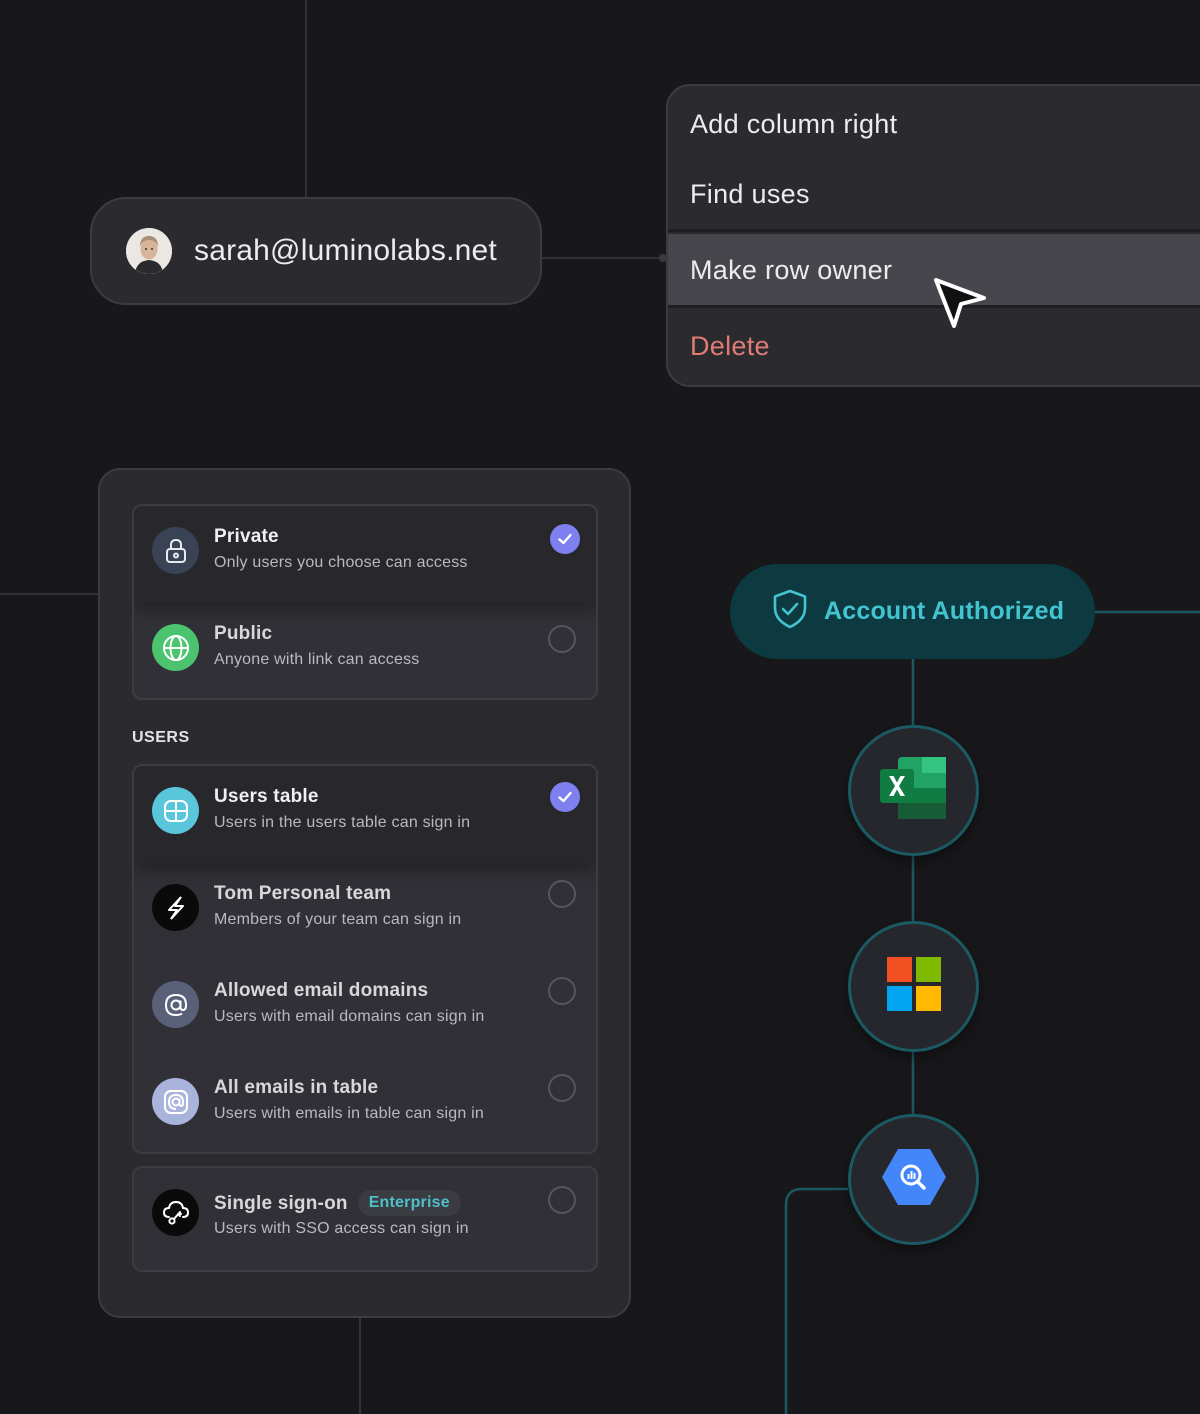 This screenshot has height=1414, width=1200. I want to click on integration-excel, so click(913, 790).